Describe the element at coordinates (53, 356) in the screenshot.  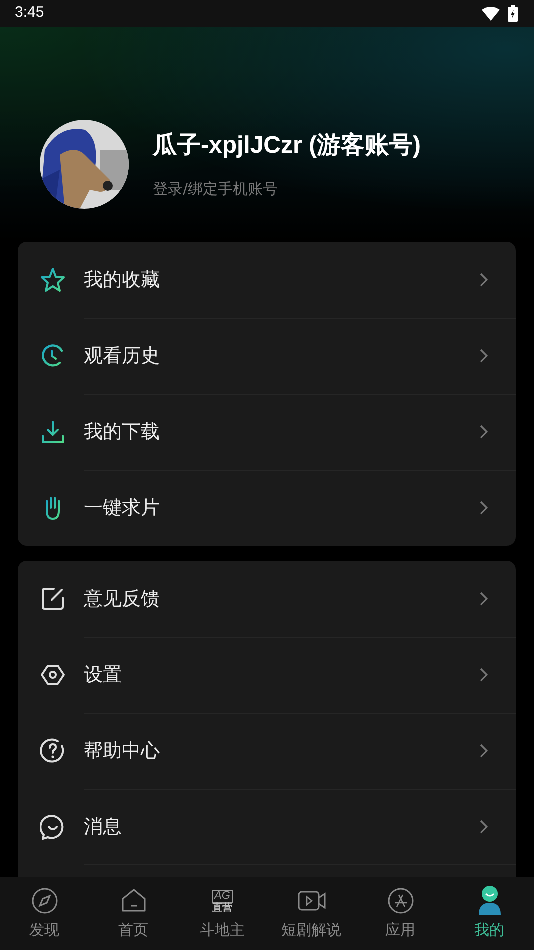
I see `clock-icon` at that location.